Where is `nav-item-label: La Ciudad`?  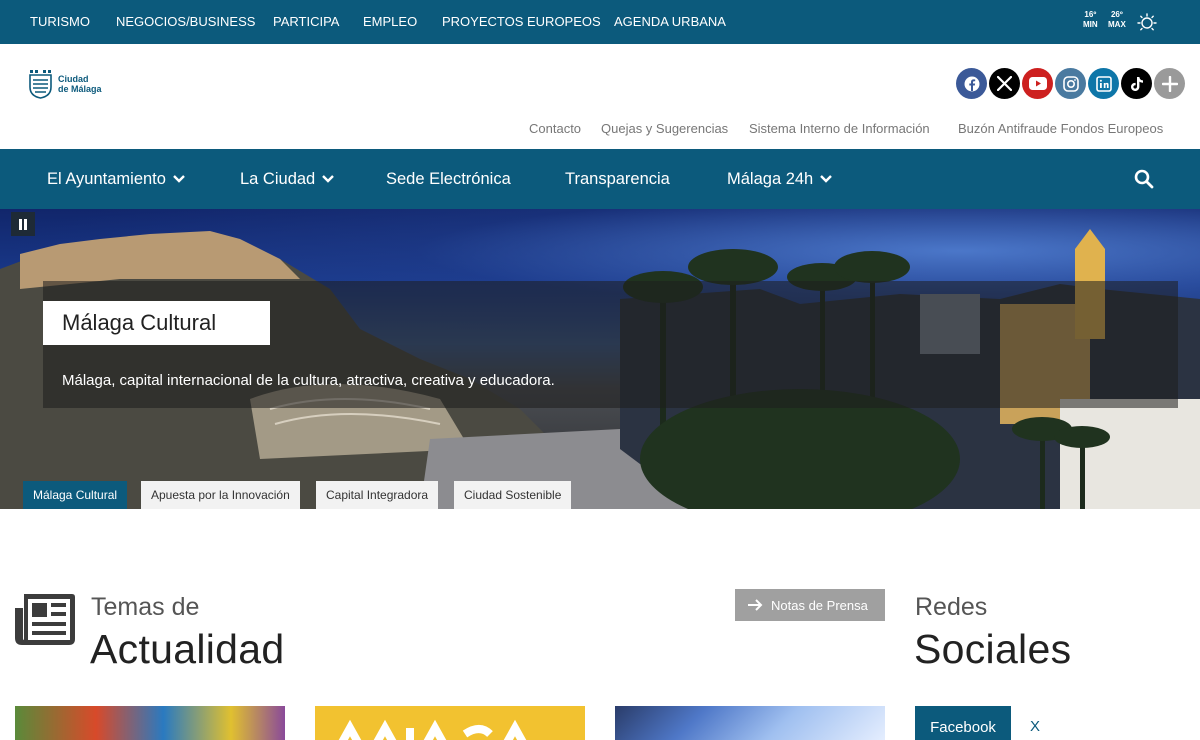 nav-item-label: La Ciudad is located at coordinates (278, 179).